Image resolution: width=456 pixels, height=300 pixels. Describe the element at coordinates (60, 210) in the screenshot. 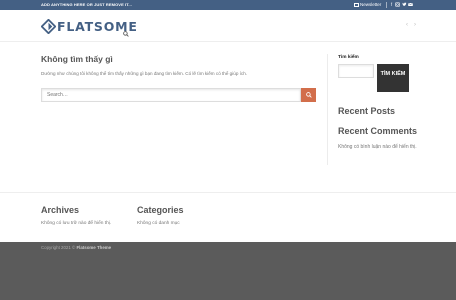

I see `archives-heading: Archives` at that location.